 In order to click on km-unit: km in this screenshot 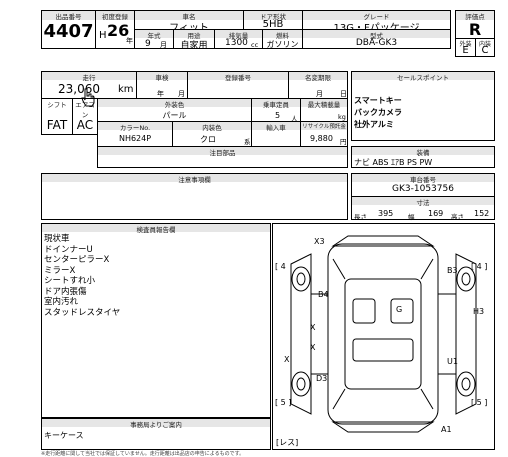, I will do `click(126, 89)`.